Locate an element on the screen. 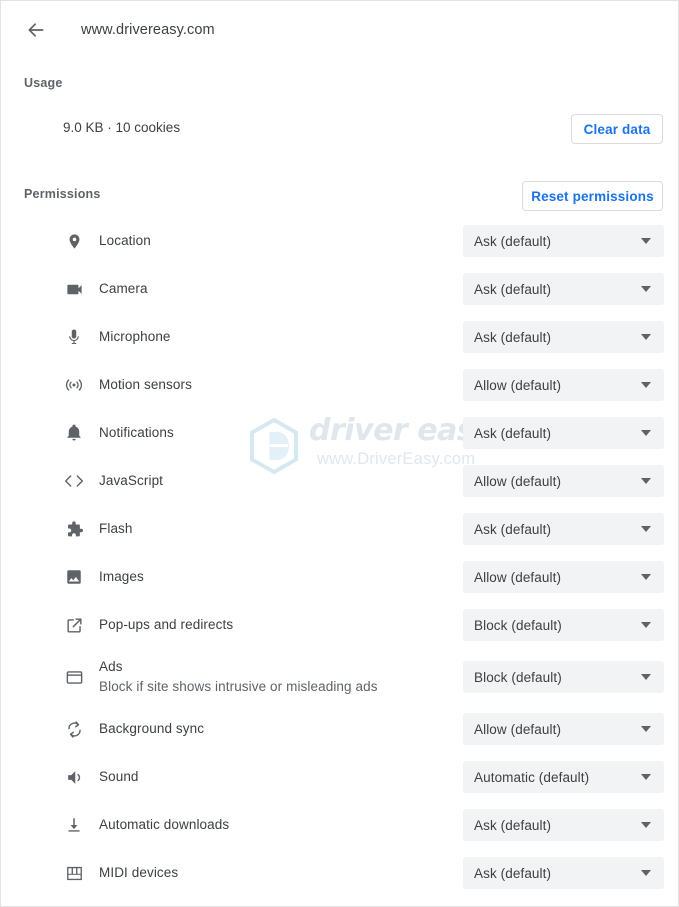 The image size is (679, 907). clear-data-button: Clear data is located at coordinates (617, 129).